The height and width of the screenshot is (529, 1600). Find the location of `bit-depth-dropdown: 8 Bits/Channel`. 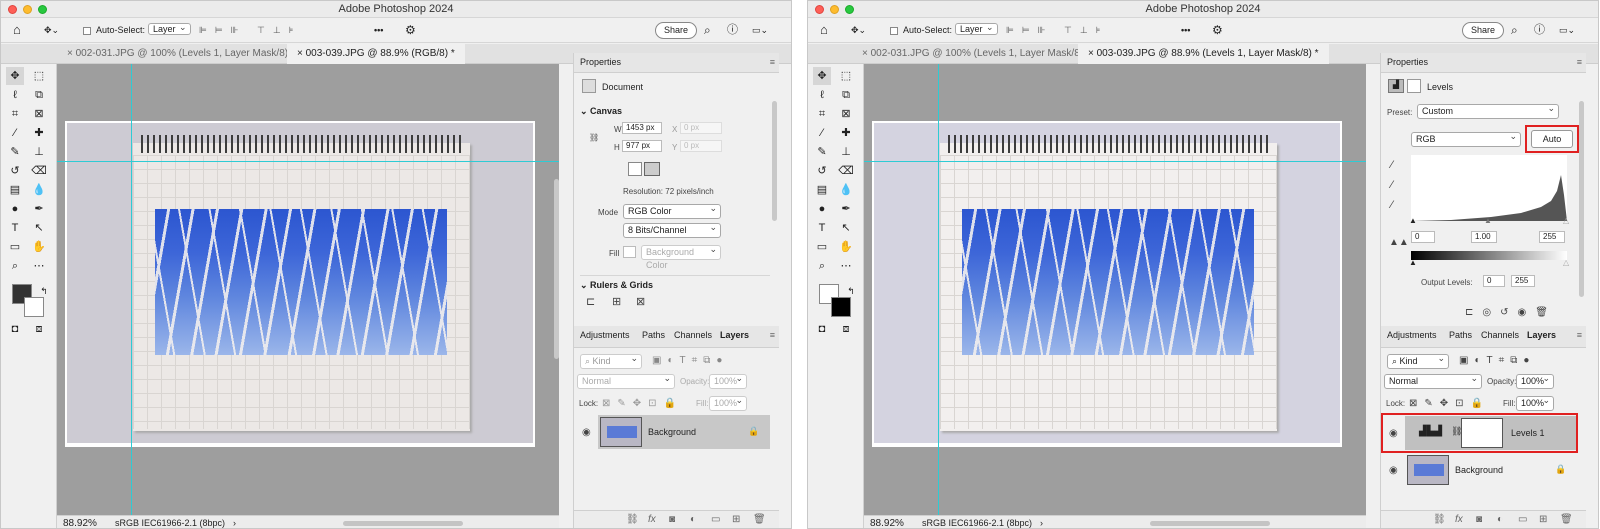

bit-depth-dropdown: 8 Bits/Channel is located at coordinates (672, 229).